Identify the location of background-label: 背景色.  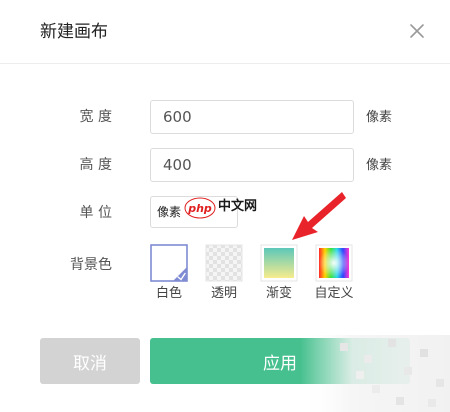
(91, 265).